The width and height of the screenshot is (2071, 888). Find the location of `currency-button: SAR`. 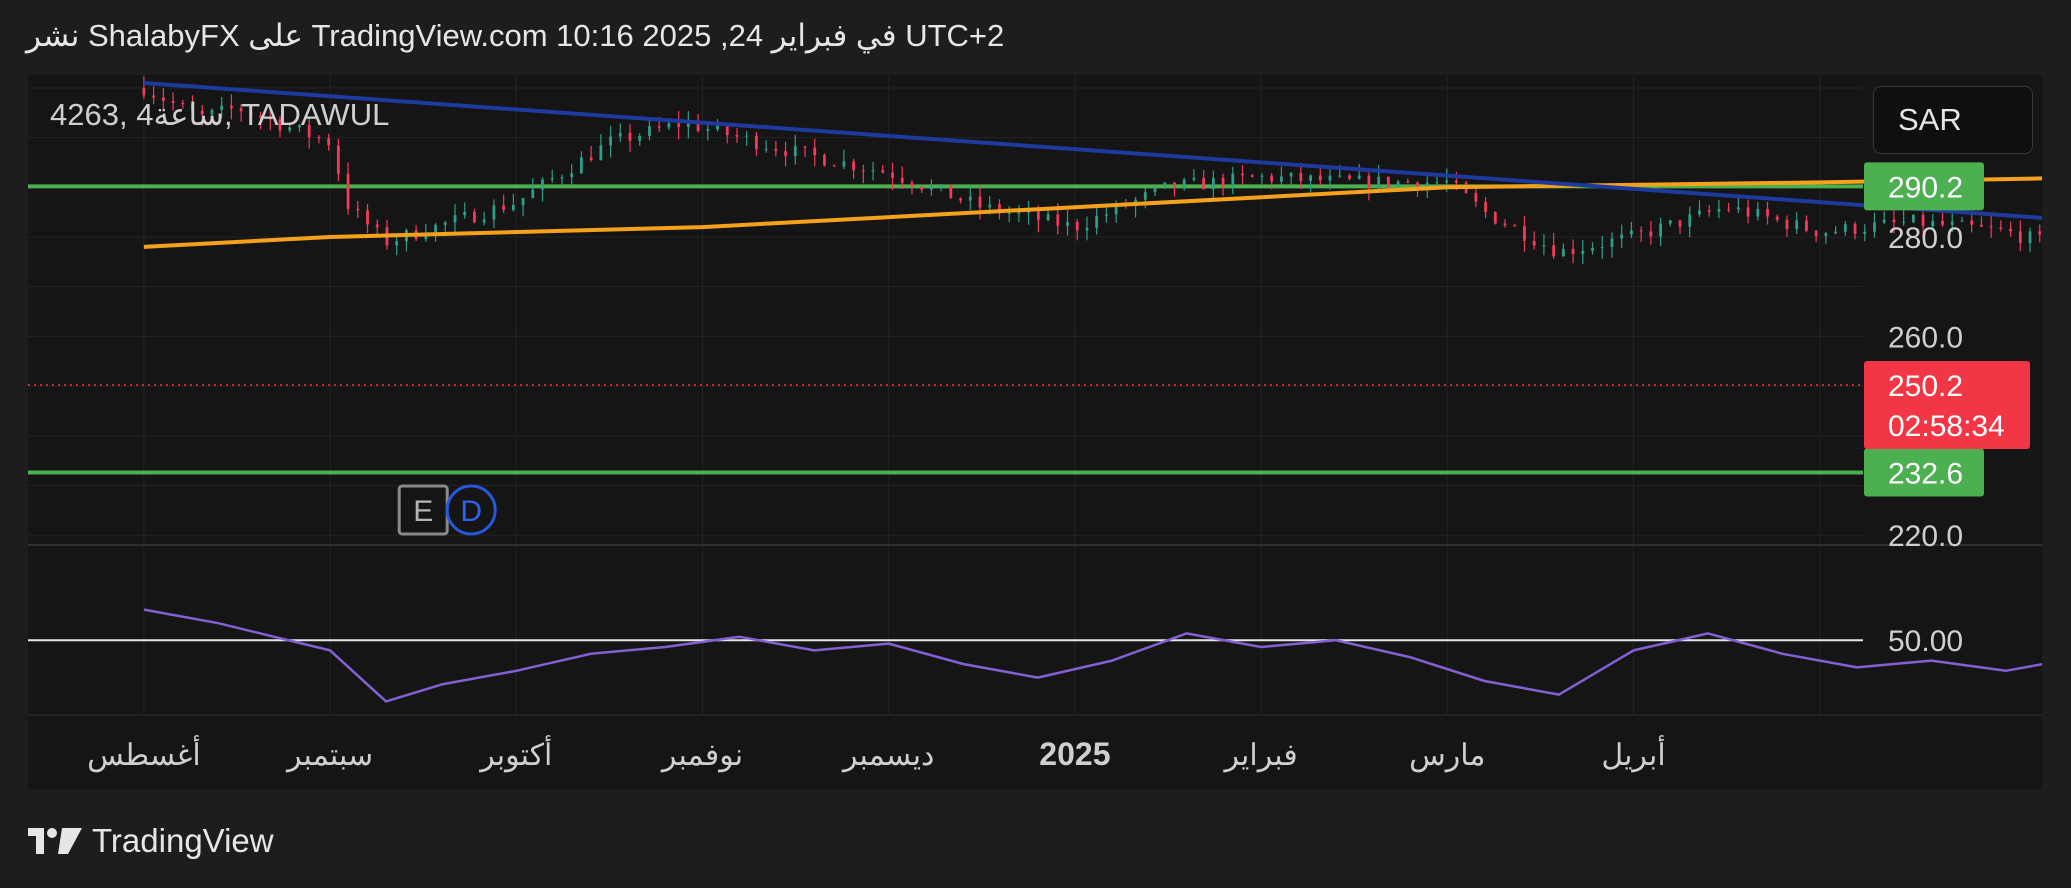

currency-button: SAR is located at coordinates (1953, 120).